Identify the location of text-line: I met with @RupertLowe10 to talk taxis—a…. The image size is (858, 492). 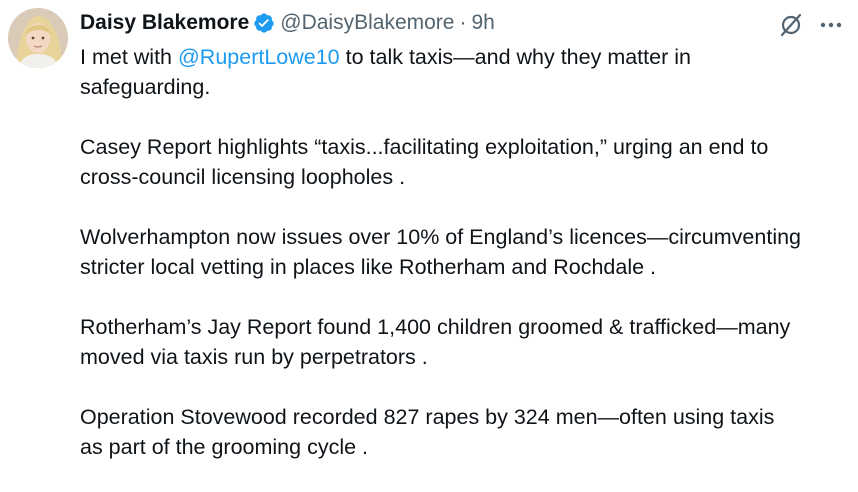
(462, 57).